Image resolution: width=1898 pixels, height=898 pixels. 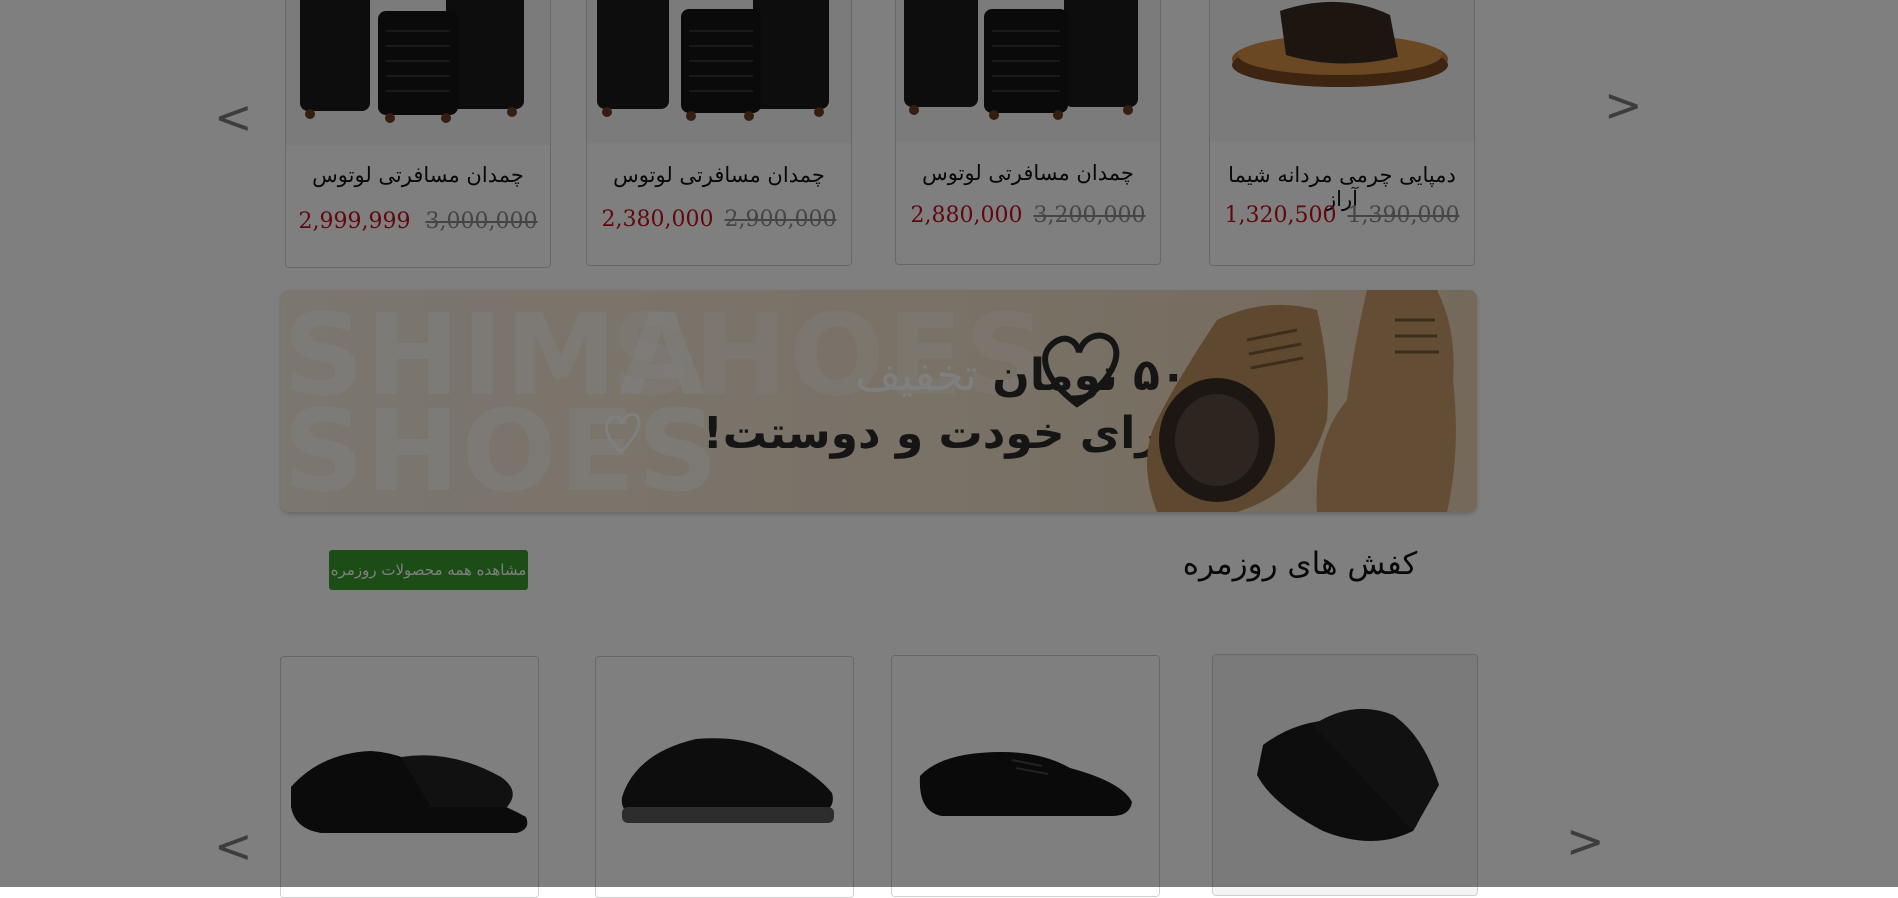 I want to click on product-price: 1,320,500, so click(x=1280, y=215).